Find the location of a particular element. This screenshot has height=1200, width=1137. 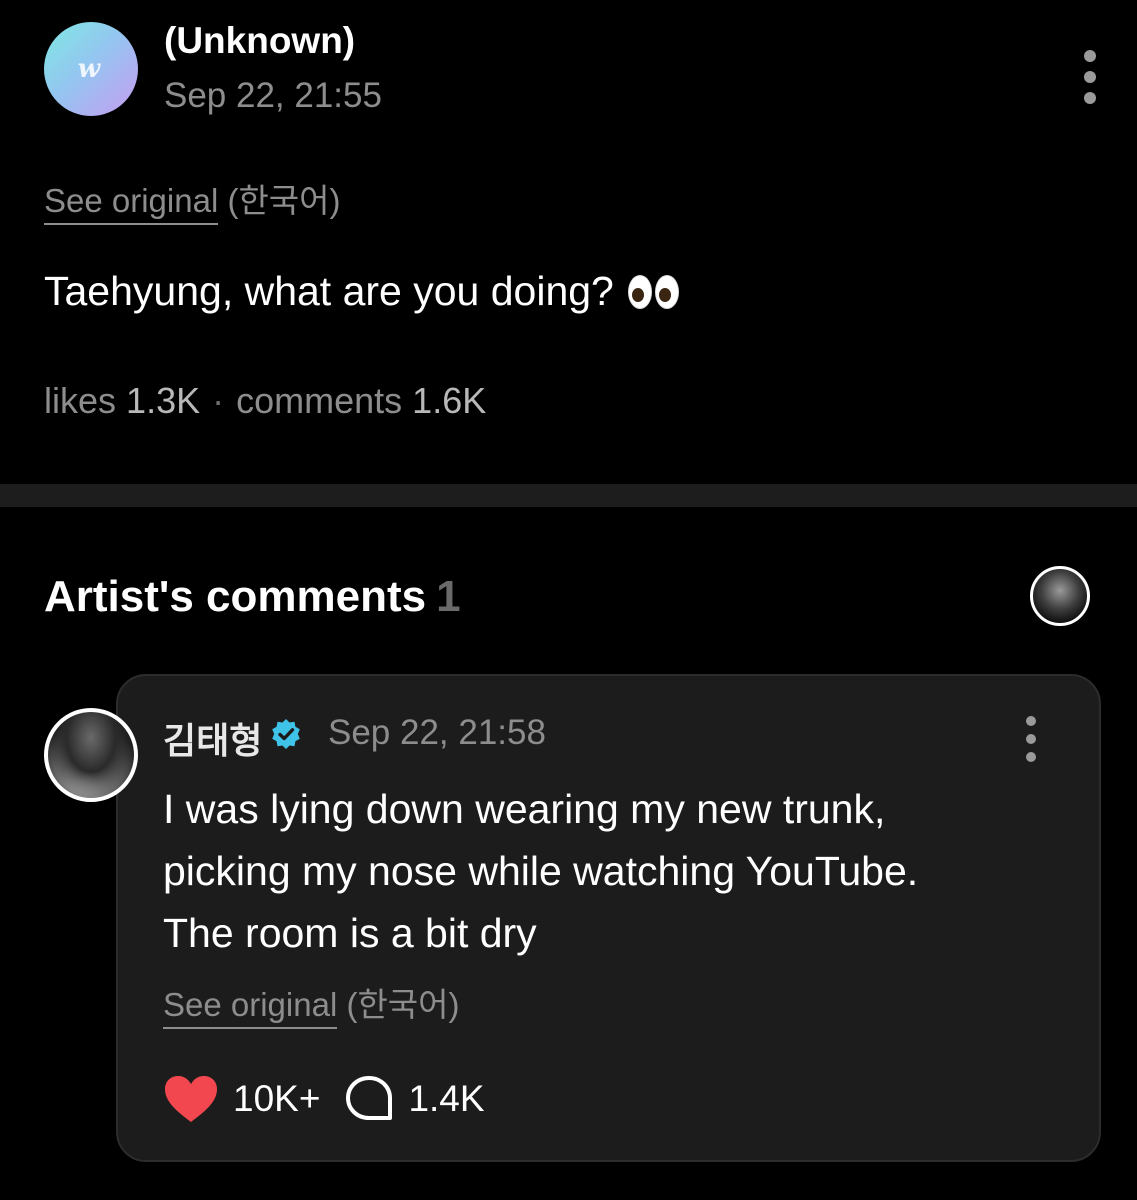

author-name: (Unknown) is located at coordinates (259, 41).